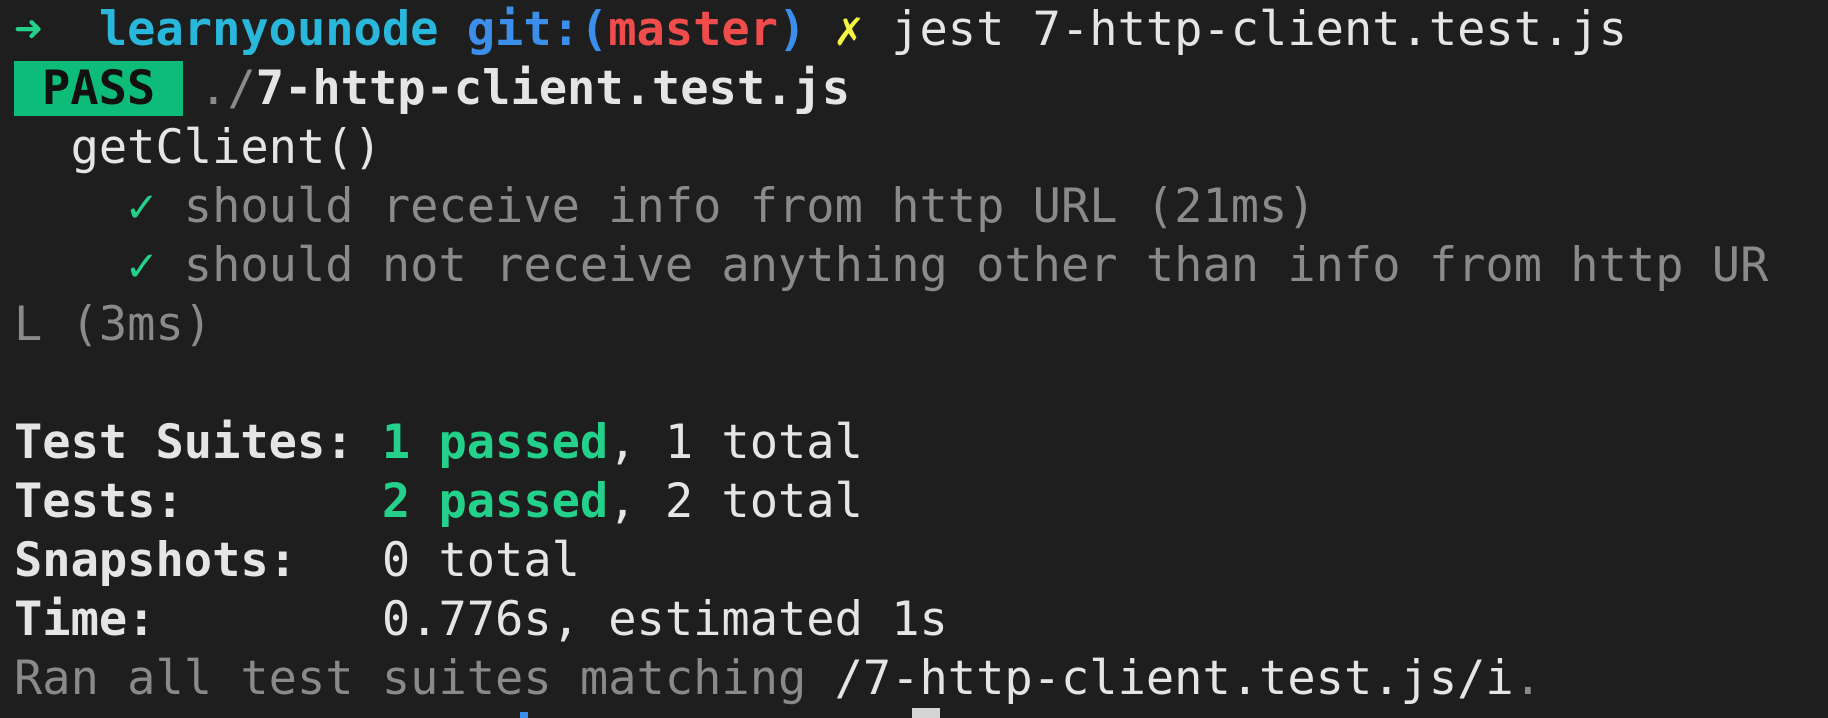  Describe the element at coordinates (226, 147) in the screenshot. I see `describe-label: getClient()` at that location.